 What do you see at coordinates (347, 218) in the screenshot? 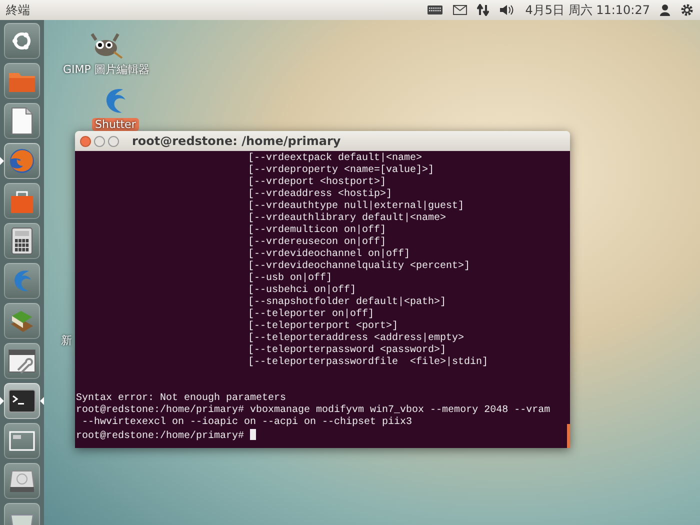
I see `terminal-line: [--vrdeauthlibrary default|<name>` at bounding box center [347, 218].